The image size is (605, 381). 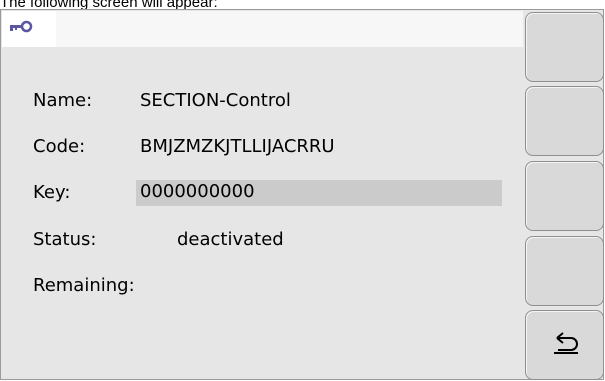 I want to click on tab-bar, so click(x=289, y=29).